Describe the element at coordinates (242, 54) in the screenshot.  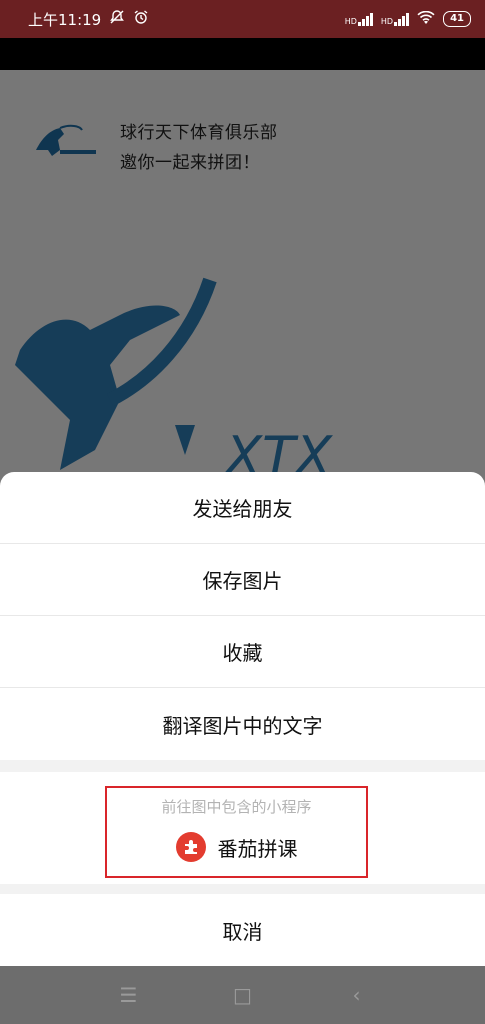
I see `title-bar` at that location.